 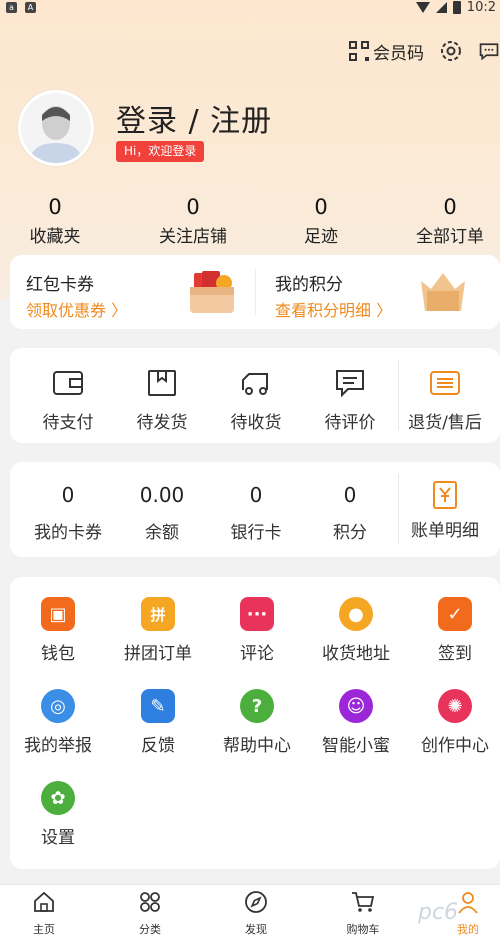 What do you see at coordinates (60, 285) in the screenshot?
I see `coupon-title: 红包卡券` at bounding box center [60, 285].